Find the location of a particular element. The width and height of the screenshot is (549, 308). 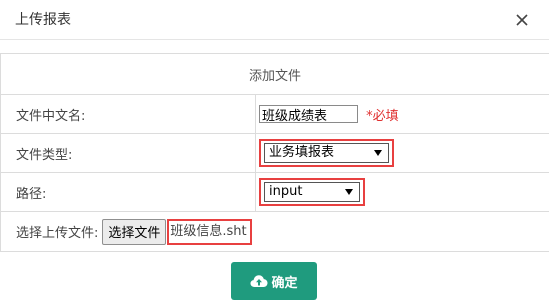

selected-file-name: 班级信息.sht is located at coordinates (209, 231).